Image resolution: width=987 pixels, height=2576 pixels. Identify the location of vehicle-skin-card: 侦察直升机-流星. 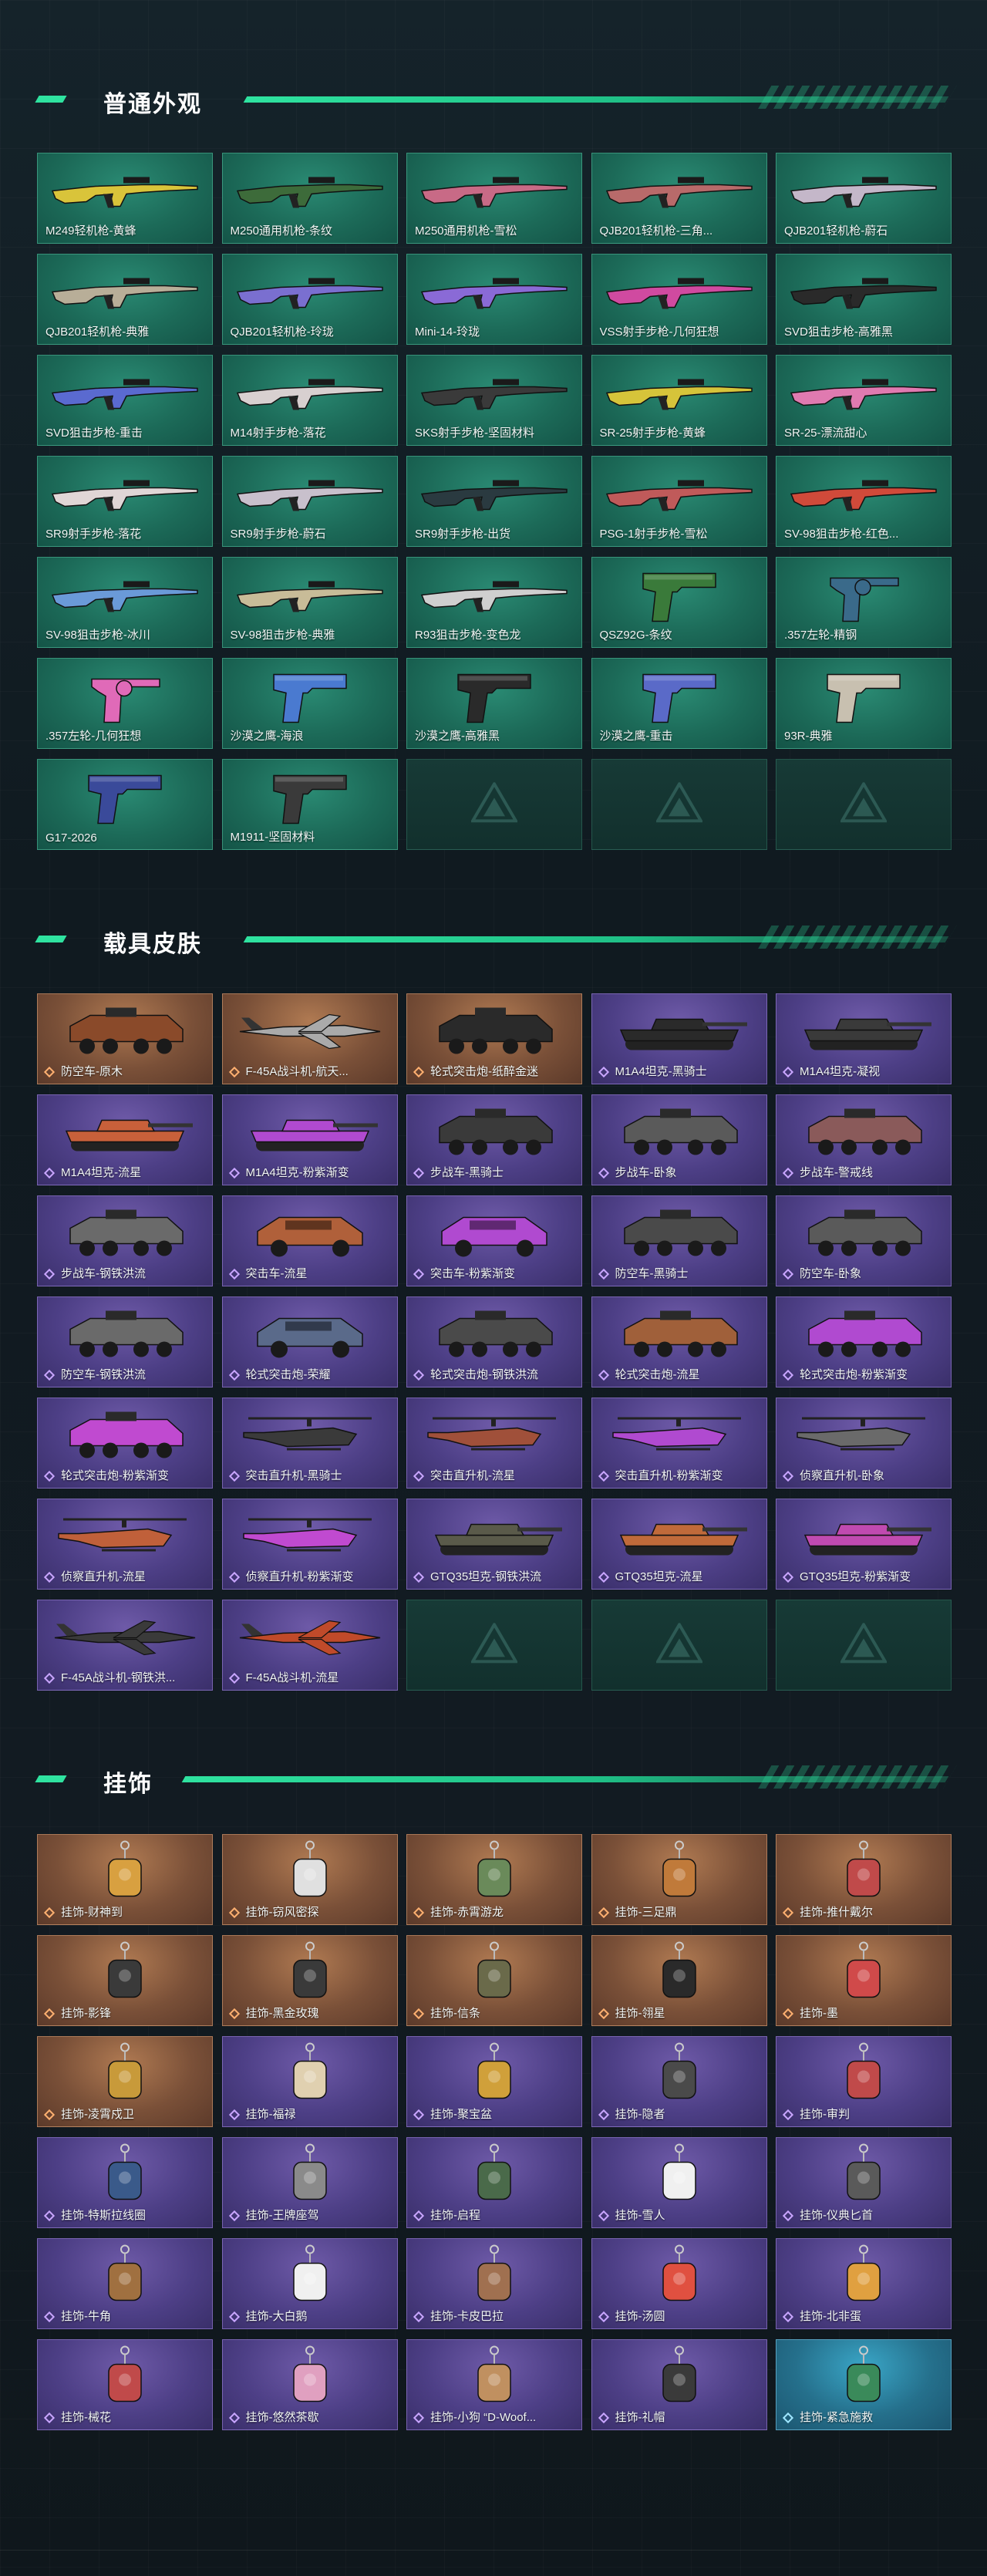
(125, 1544).